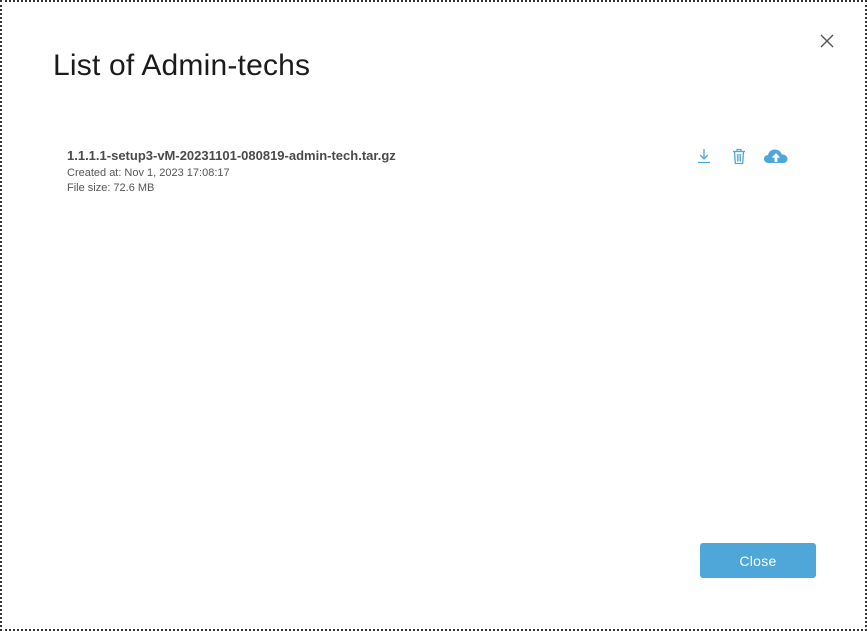  I want to click on download-icon, so click(704, 156).